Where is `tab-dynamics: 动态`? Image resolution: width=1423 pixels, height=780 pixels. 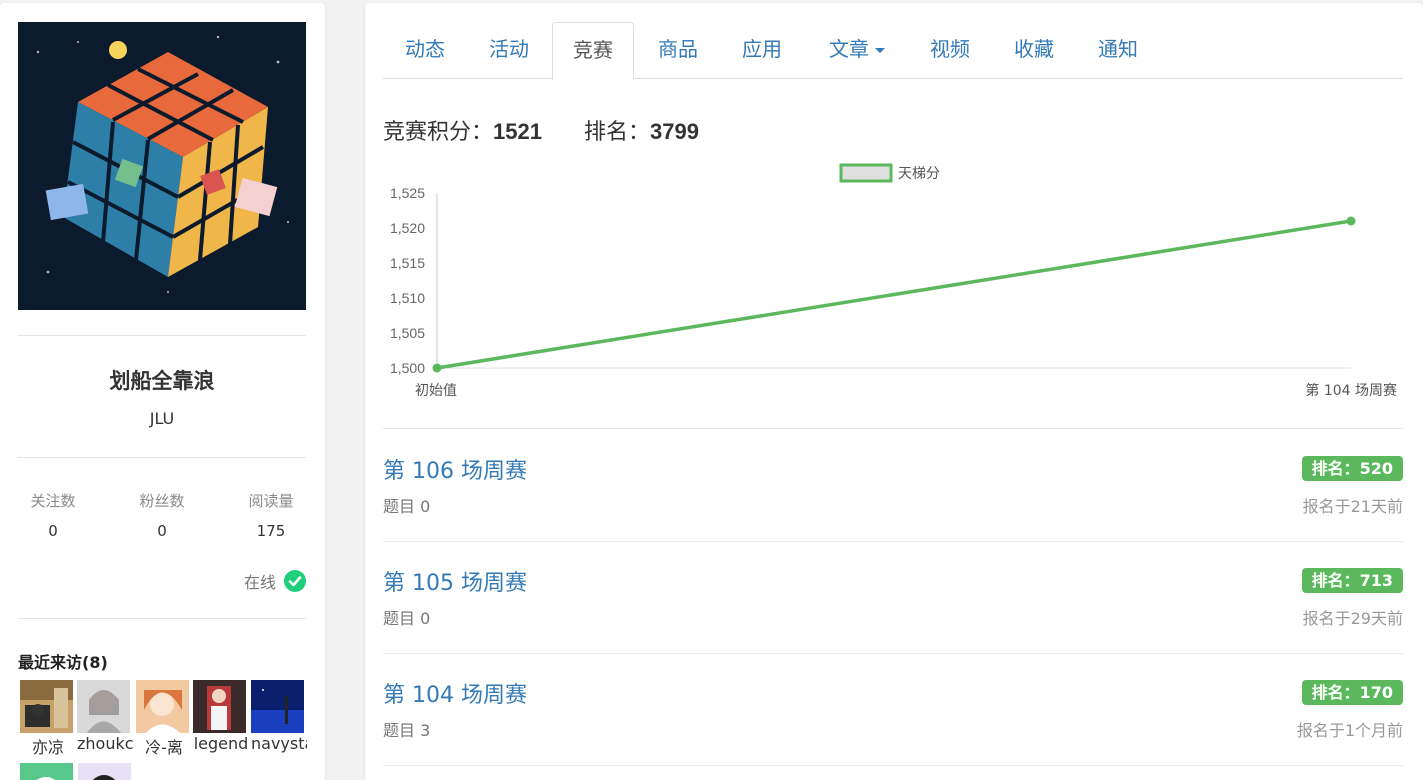 tab-dynamics: 动态 is located at coordinates (425, 50).